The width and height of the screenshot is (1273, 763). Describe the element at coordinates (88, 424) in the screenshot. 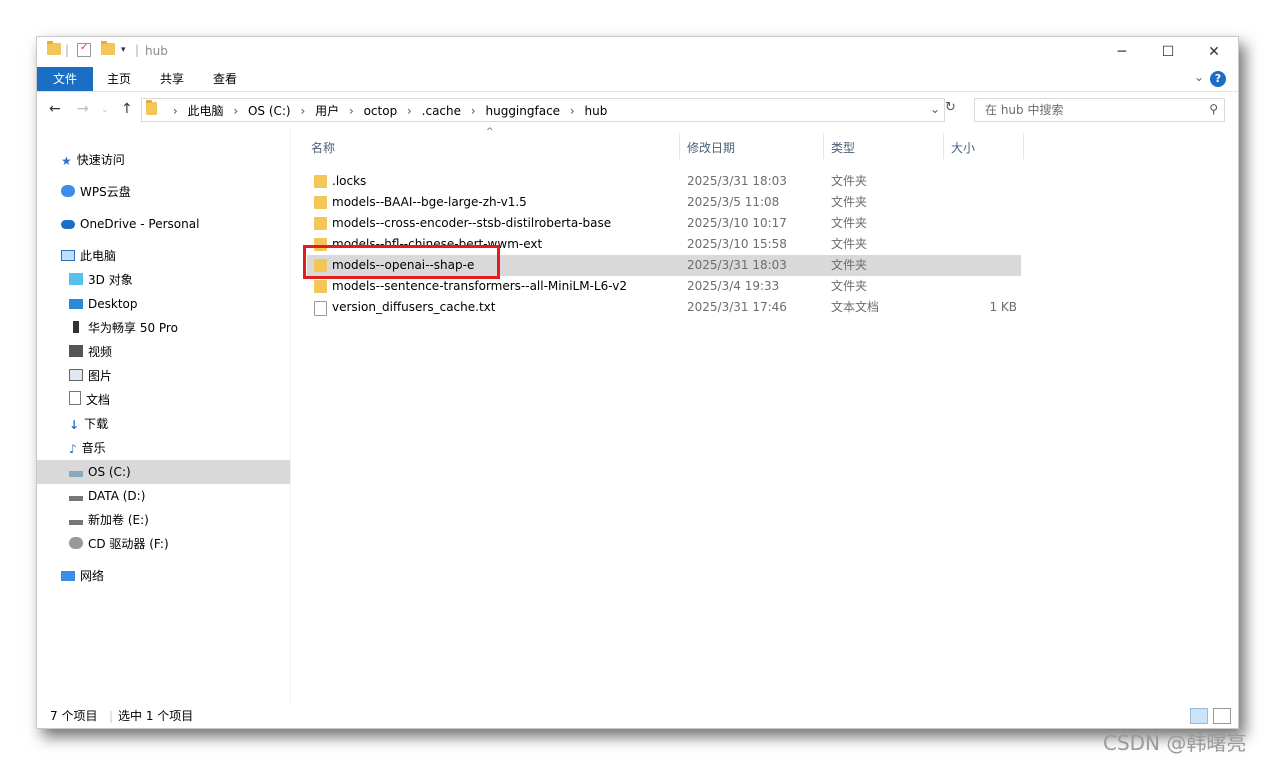

I see `sidebar-item-downloads: ↓ 下载` at that location.